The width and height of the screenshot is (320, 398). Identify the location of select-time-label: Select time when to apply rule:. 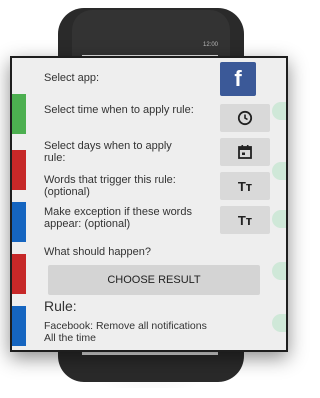
(119, 110).